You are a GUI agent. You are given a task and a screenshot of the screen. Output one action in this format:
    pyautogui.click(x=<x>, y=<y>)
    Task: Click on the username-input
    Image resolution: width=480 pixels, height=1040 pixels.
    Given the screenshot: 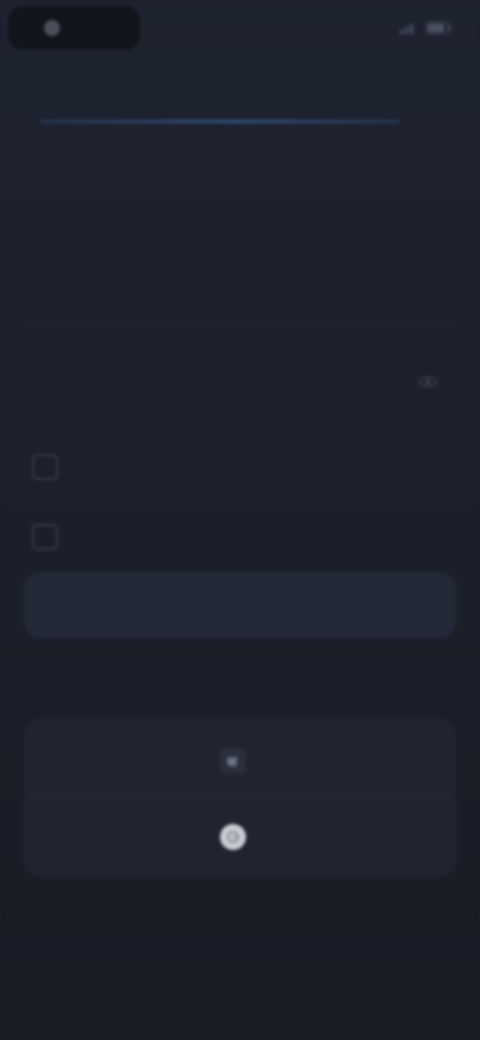 What is the action you would take?
    pyautogui.click(x=224, y=287)
    